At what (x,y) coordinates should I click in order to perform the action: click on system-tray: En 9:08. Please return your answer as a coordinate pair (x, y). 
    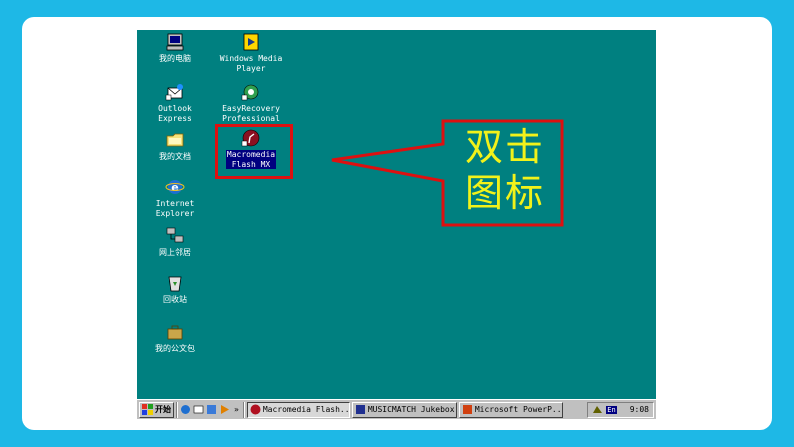
    Looking at the image, I should click on (620, 409).